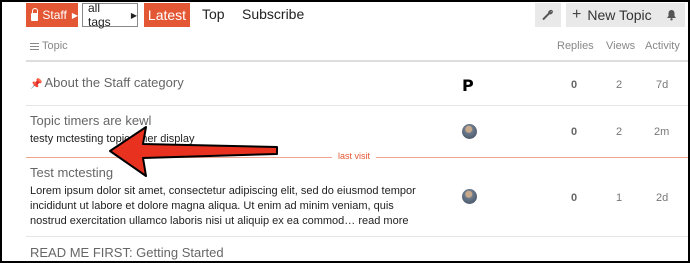 This screenshot has height=263, width=690. I want to click on tags-dropdown: all tags ▶, so click(110, 15).